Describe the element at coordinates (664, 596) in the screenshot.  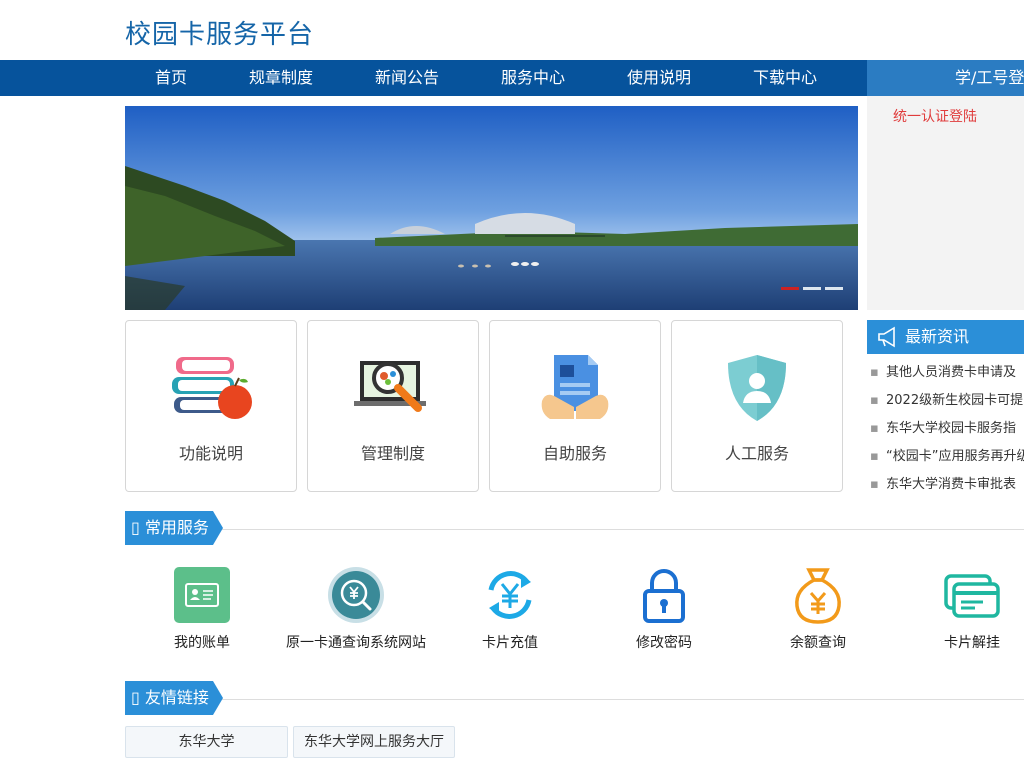
I see `lock-icon` at that location.